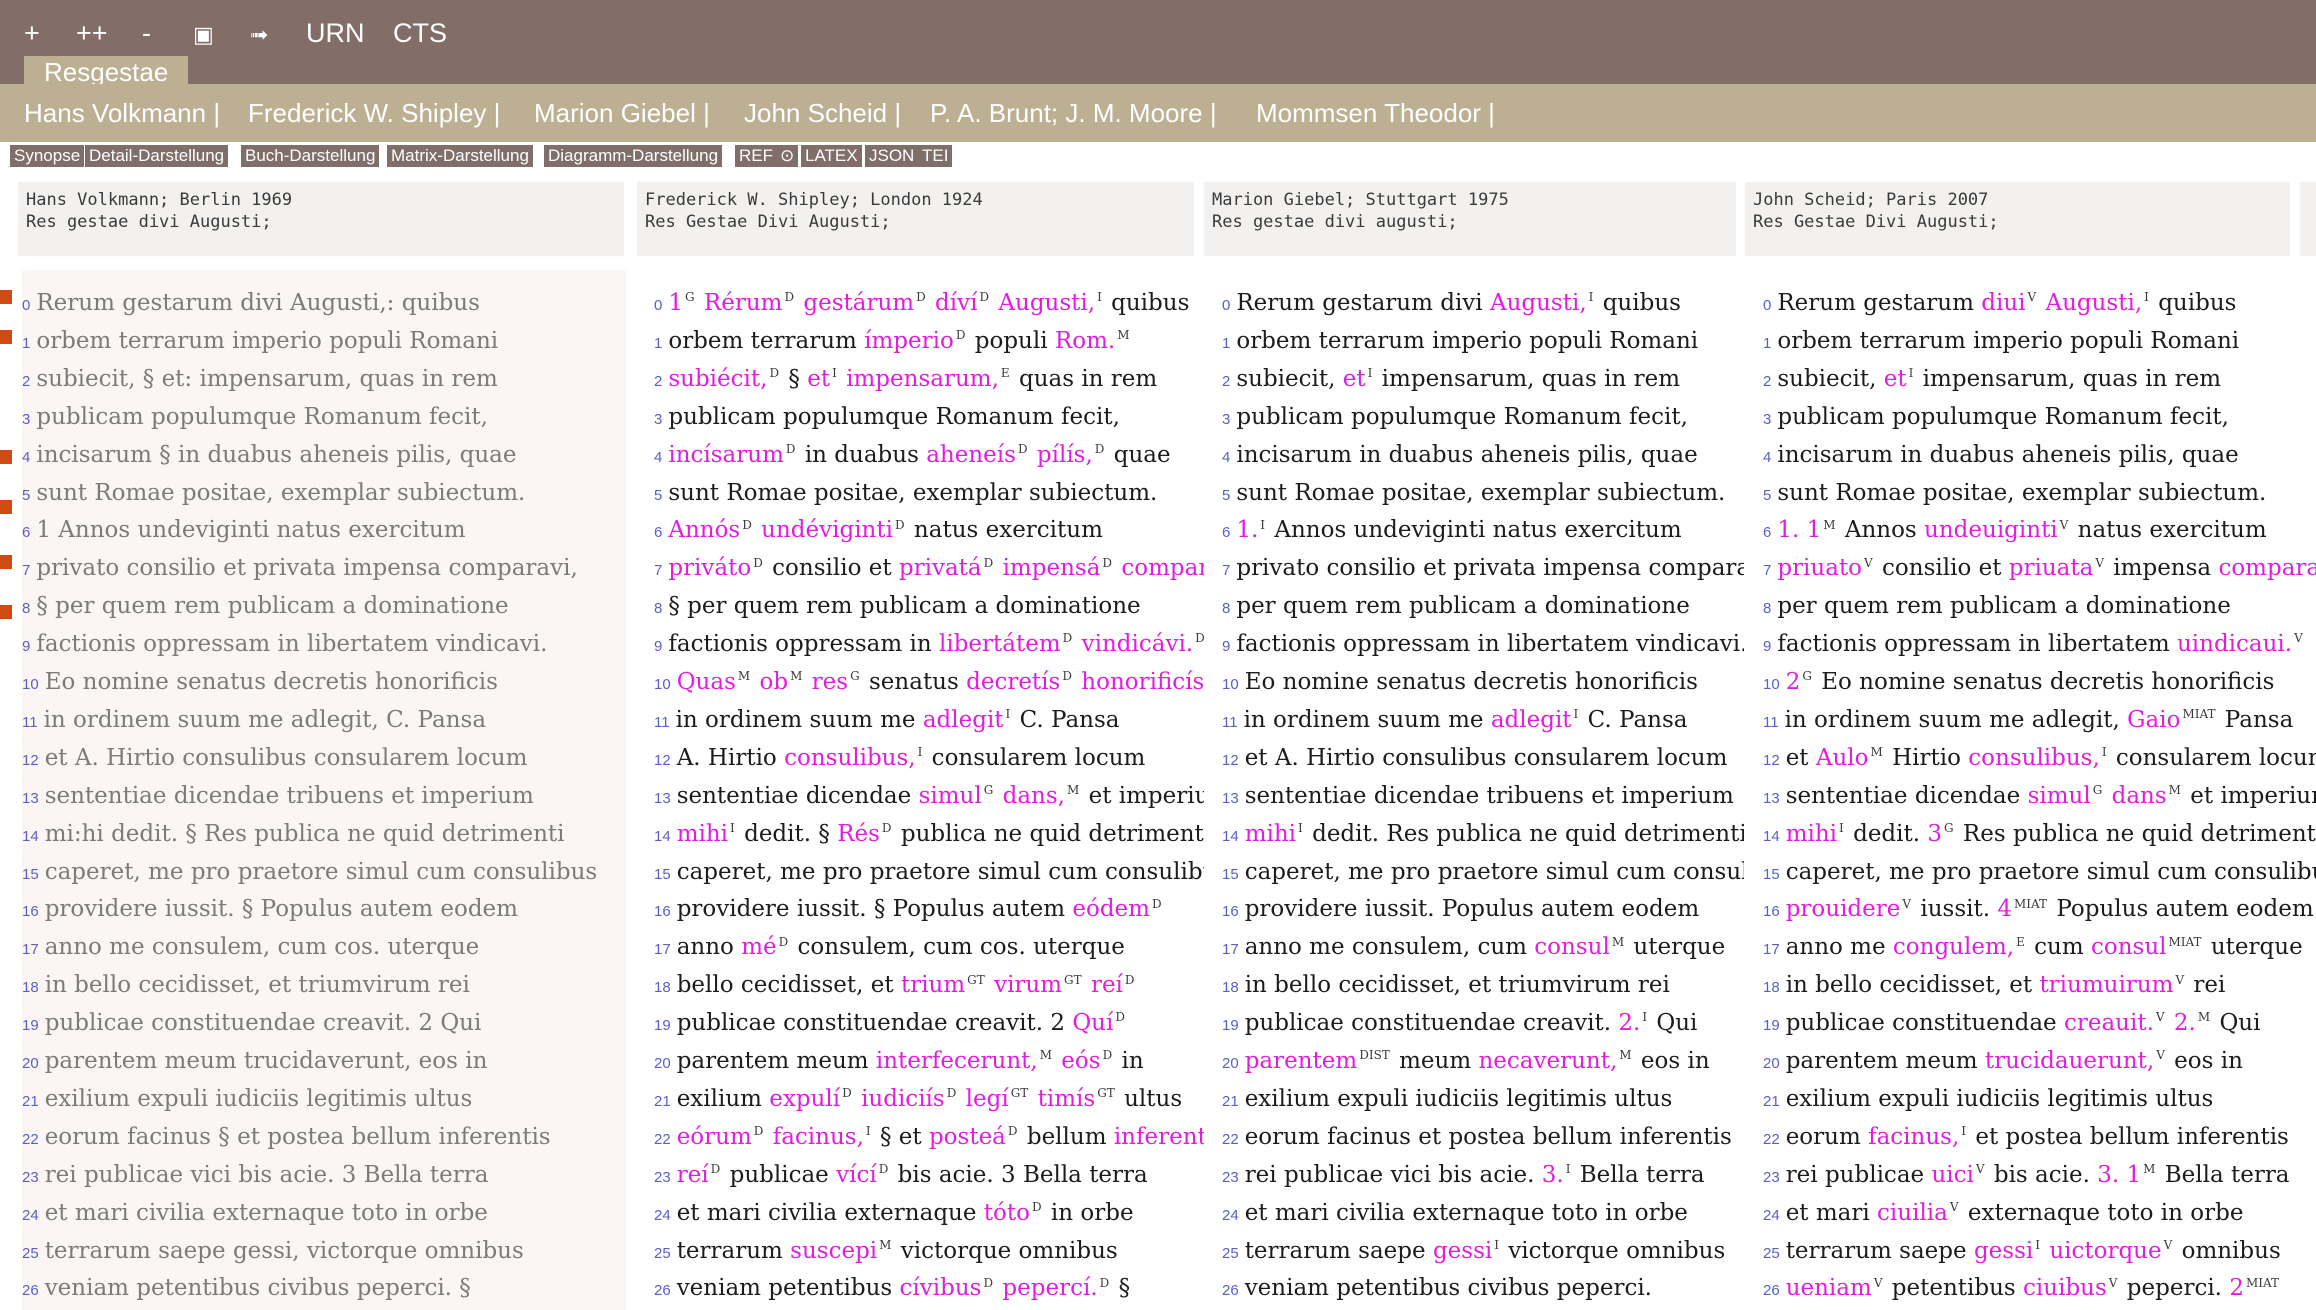  What do you see at coordinates (1092, 1023) in the screenshot?
I see `variant-word: Quí` at bounding box center [1092, 1023].